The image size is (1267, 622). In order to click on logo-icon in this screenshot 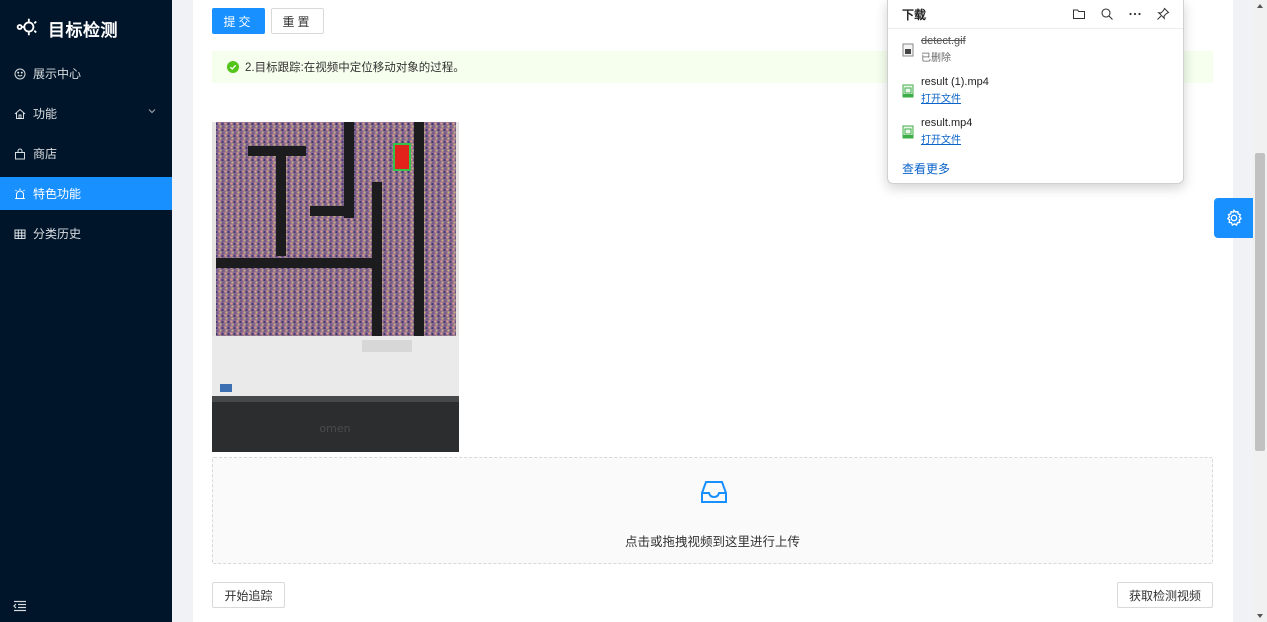, I will do `click(27, 28)`.